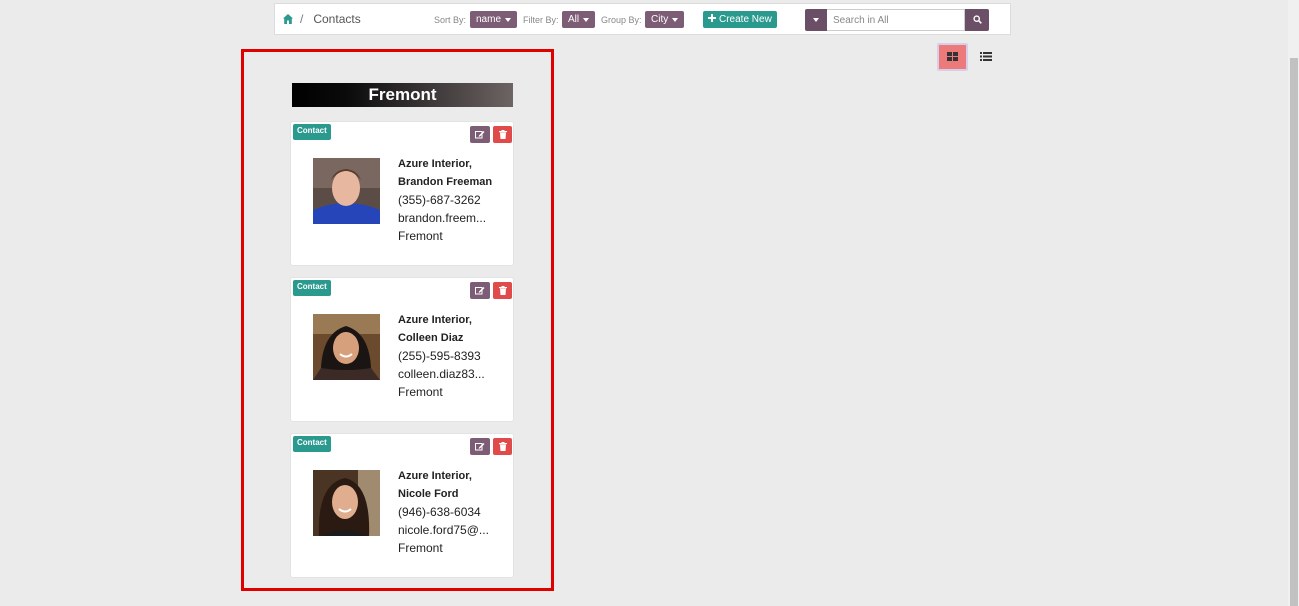 The width and height of the screenshot is (1299, 606). Describe the element at coordinates (745, 19) in the screenshot. I see `create-new-label: Create New` at that location.